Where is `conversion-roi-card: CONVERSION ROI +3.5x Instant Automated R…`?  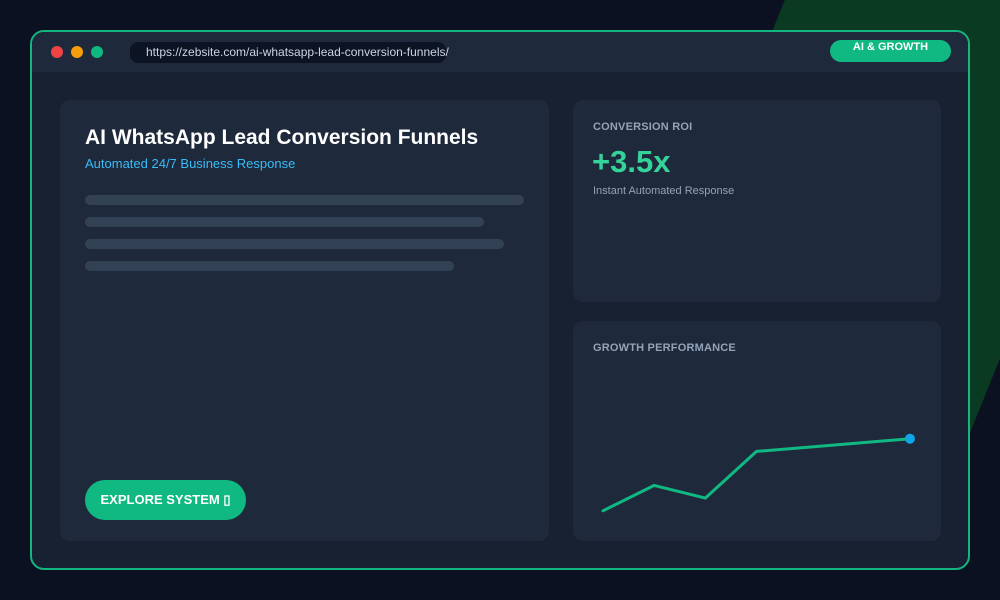 conversion-roi-card: CONVERSION ROI +3.5x Instant Automated R… is located at coordinates (757, 201).